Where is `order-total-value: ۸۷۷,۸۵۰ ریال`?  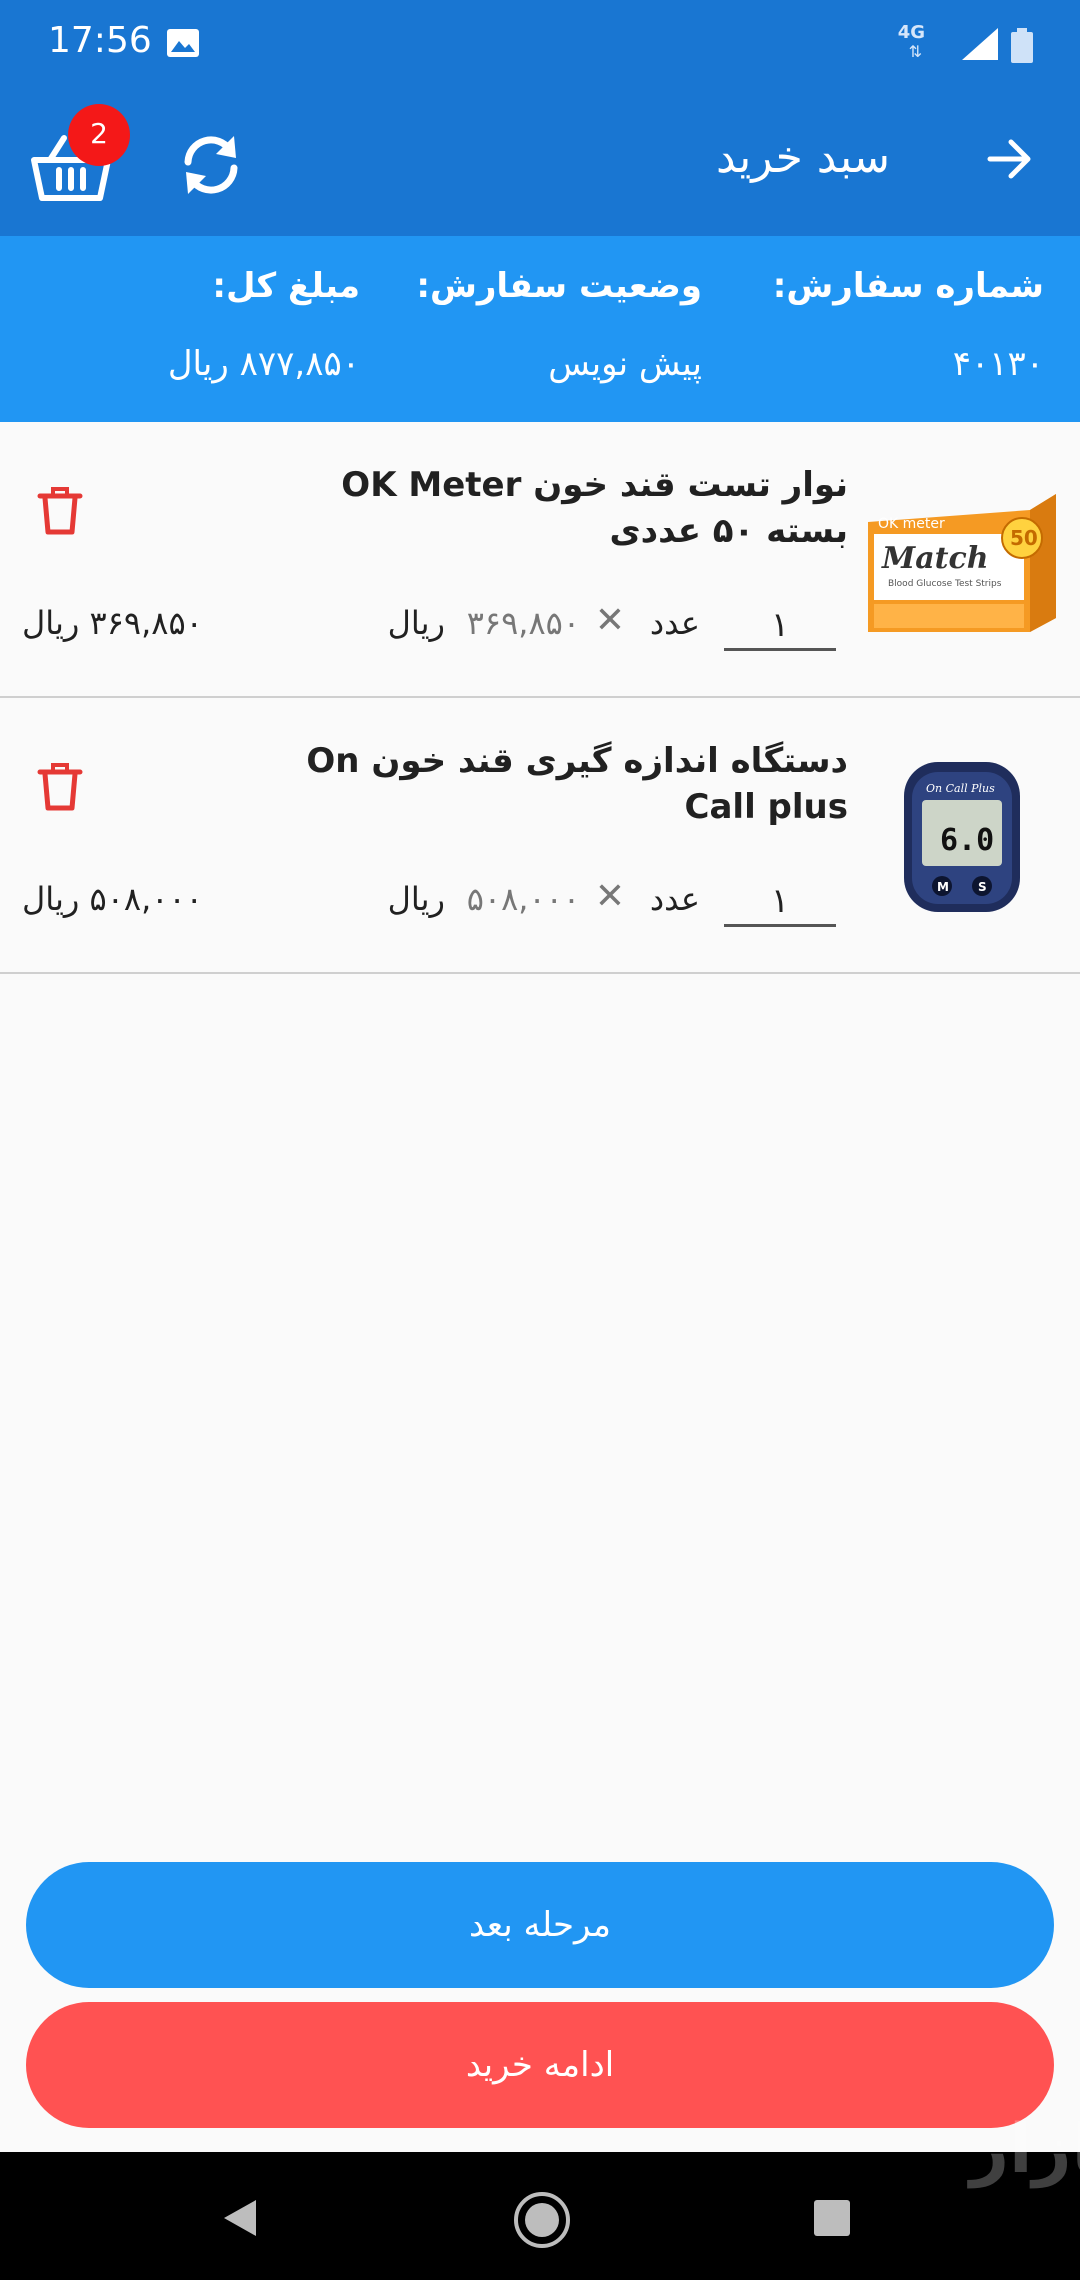
order-total-value: ۸۷۷,۸۵۰ ریال is located at coordinates (263, 364).